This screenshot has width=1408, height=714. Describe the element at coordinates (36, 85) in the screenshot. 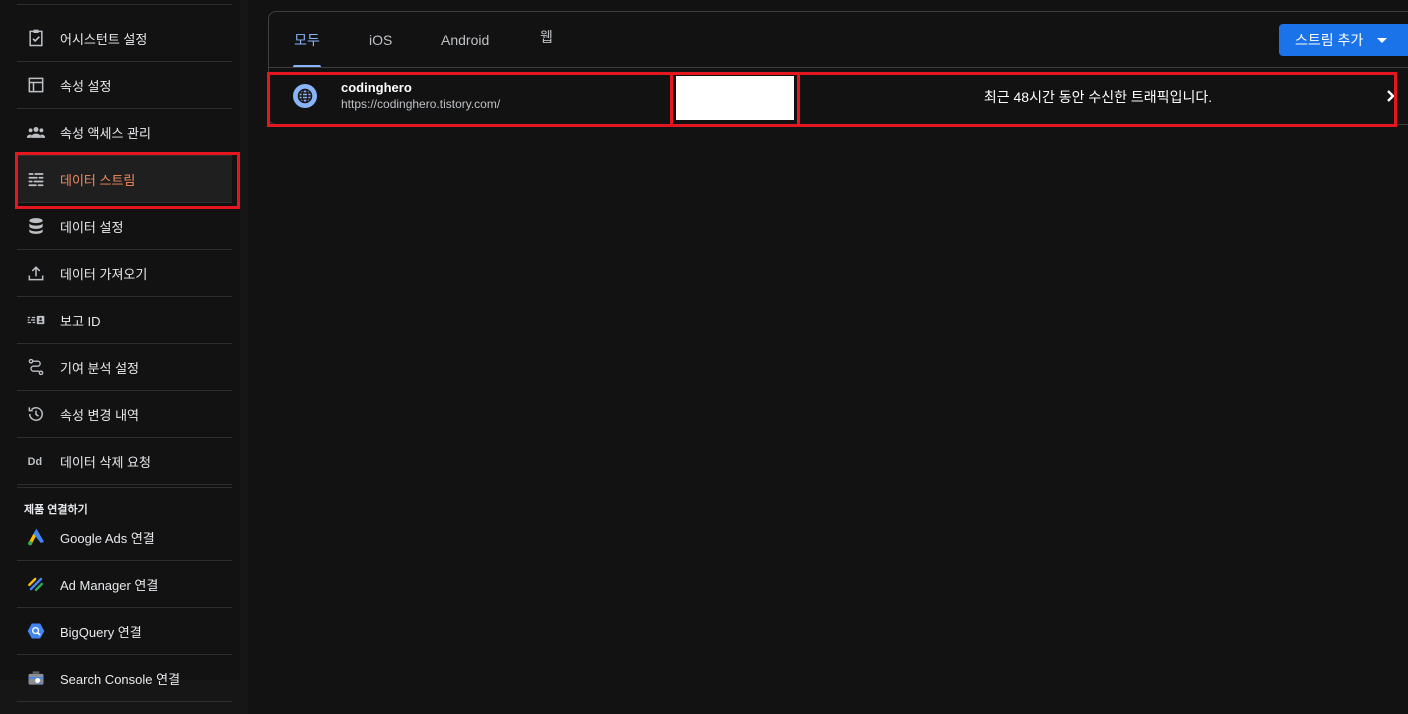

I see `property-frame-icon` at that location.